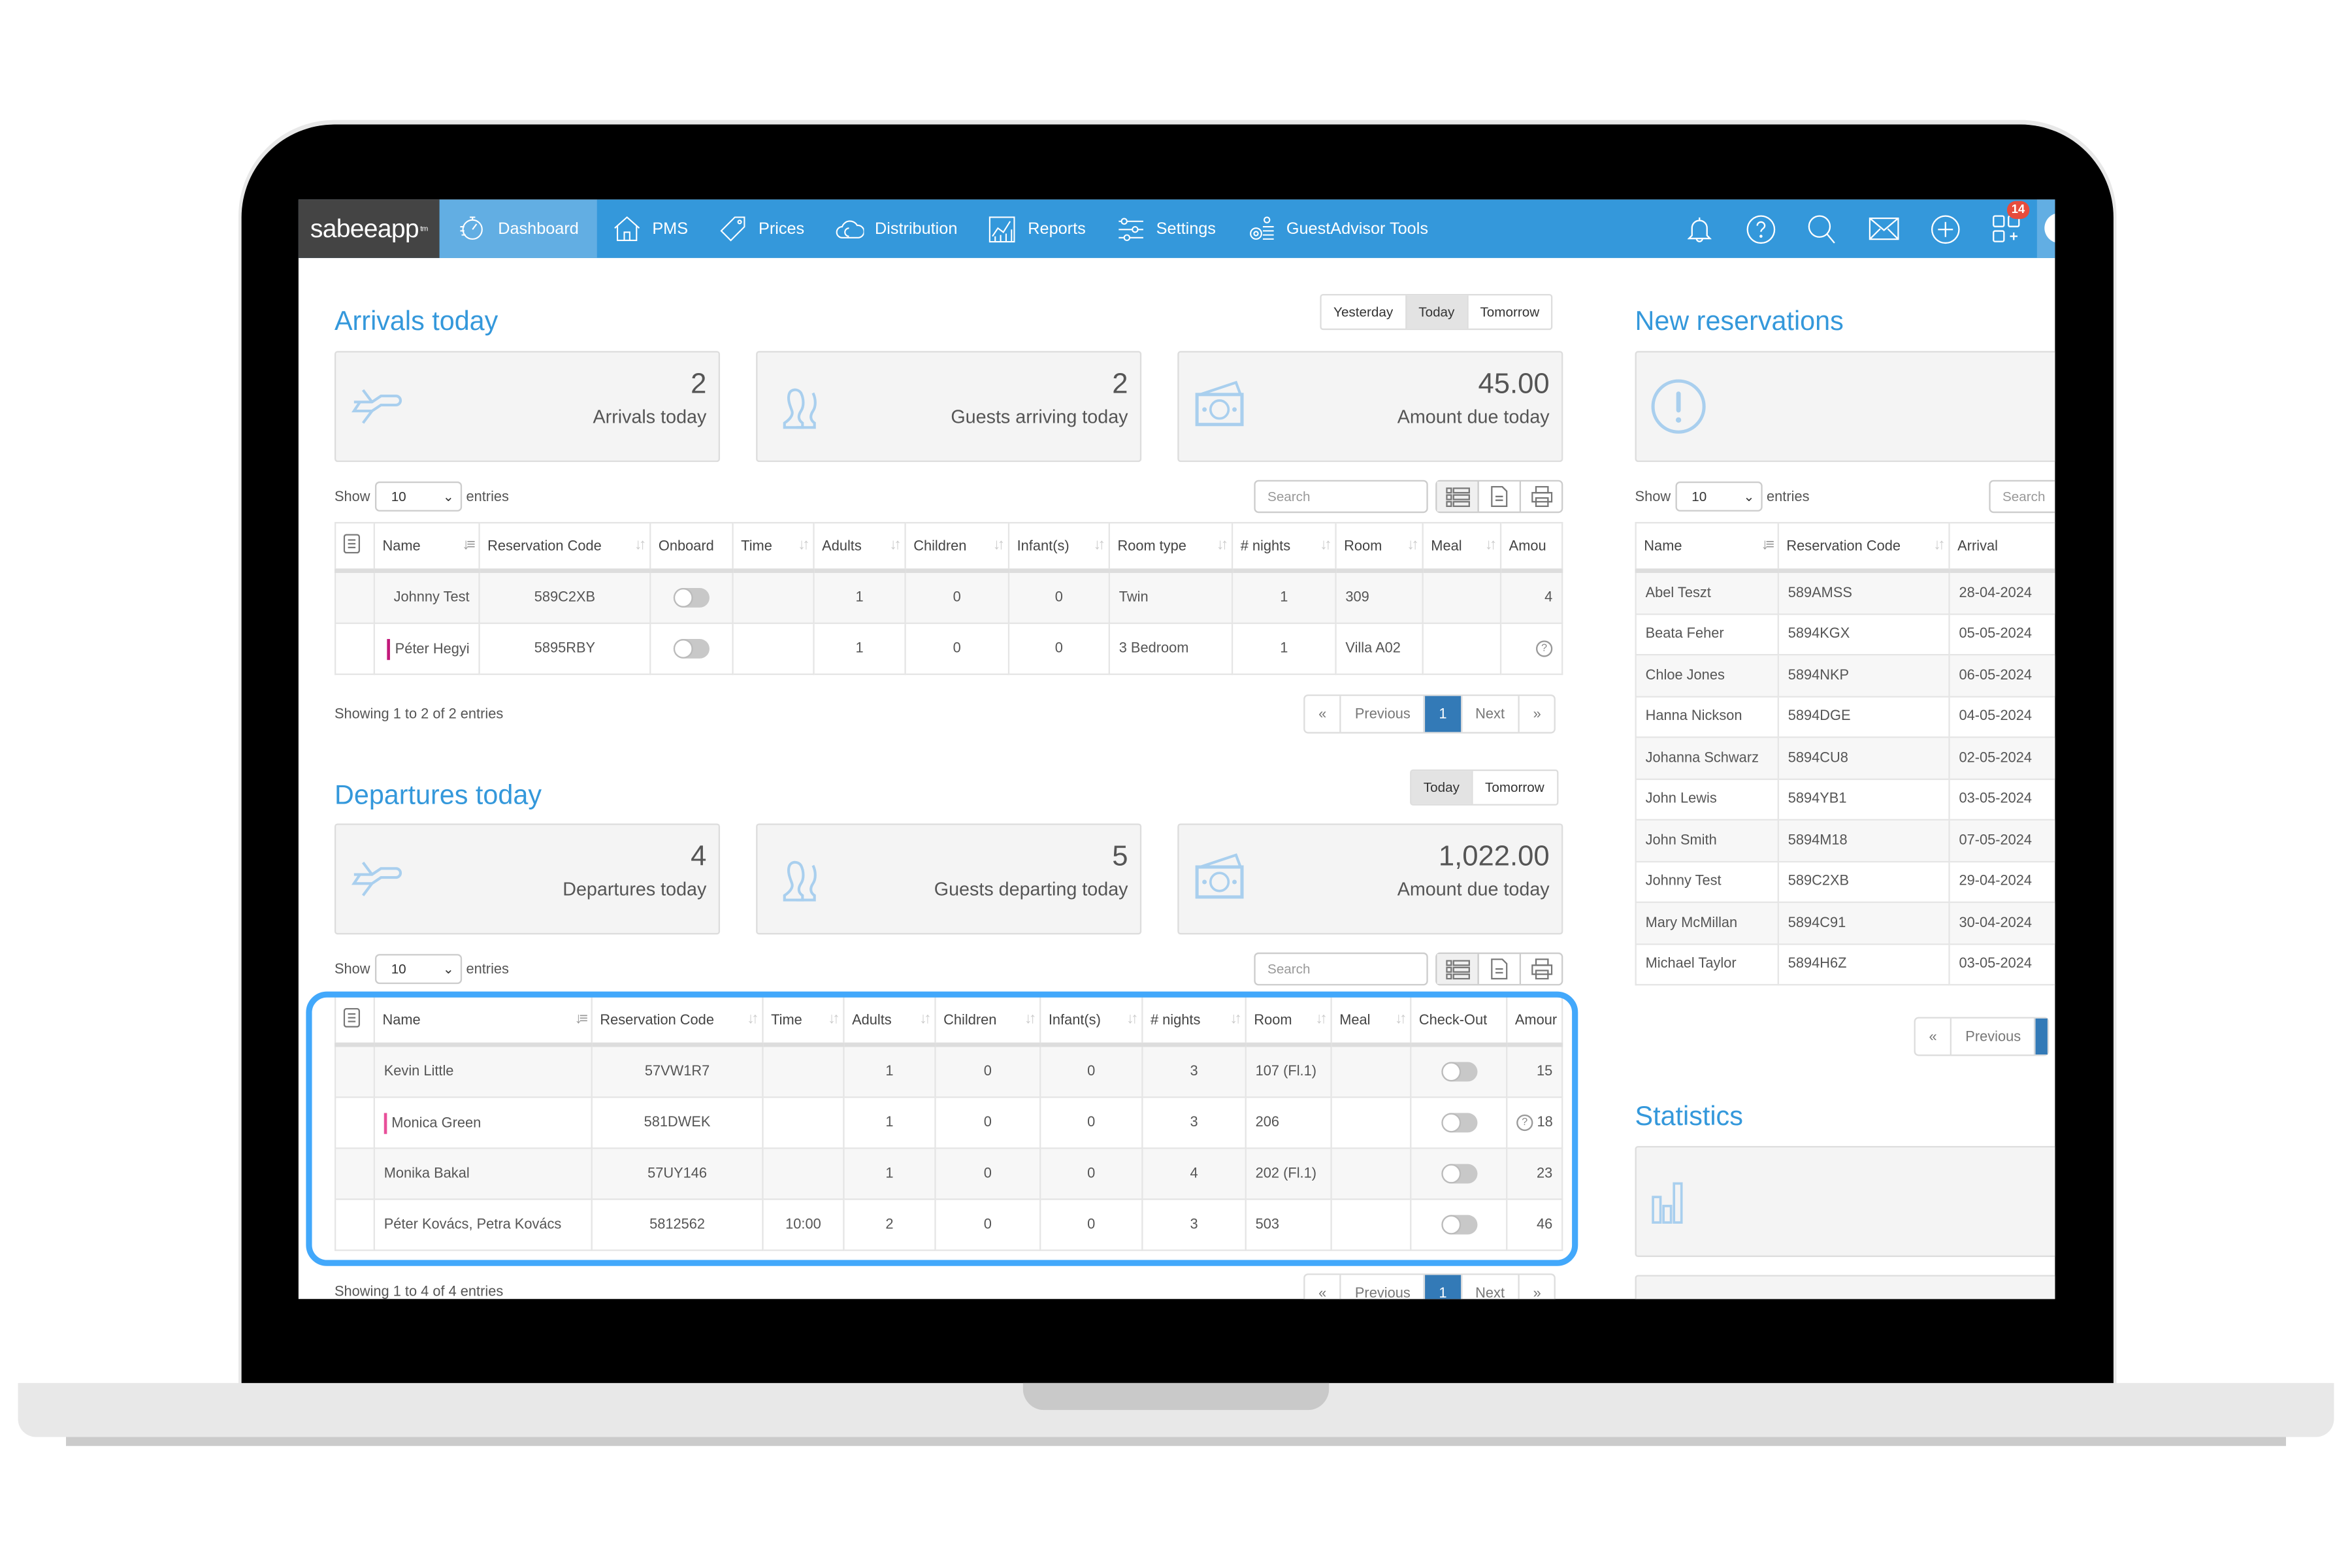  I want to click on nav-item-settings: Settings, so click(1166, 228).